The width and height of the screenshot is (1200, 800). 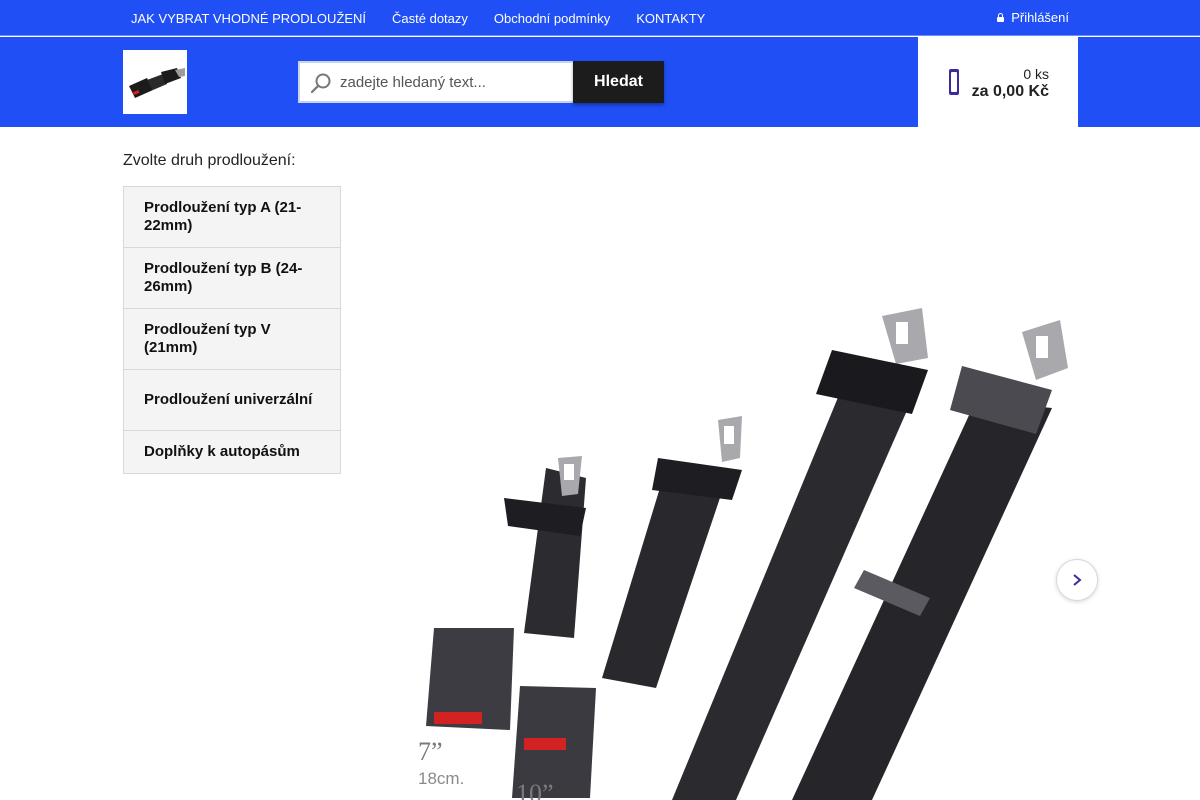 I want to click on category-item-type-a: Prodloužení typ A (21-22mm), so click(x=232, y=217).